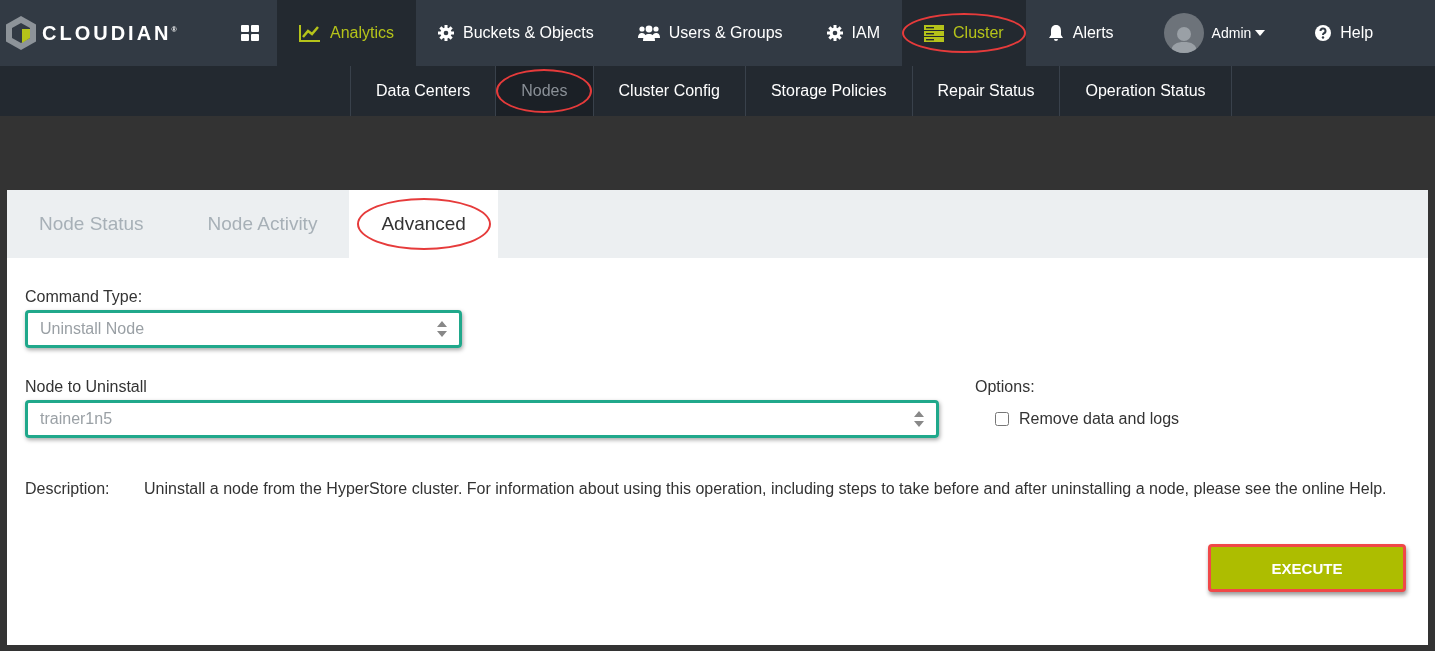 Image resolution: width=1435 pixels, height=651 pixels. I want to click on line-chart-icon, so click(310, 33).